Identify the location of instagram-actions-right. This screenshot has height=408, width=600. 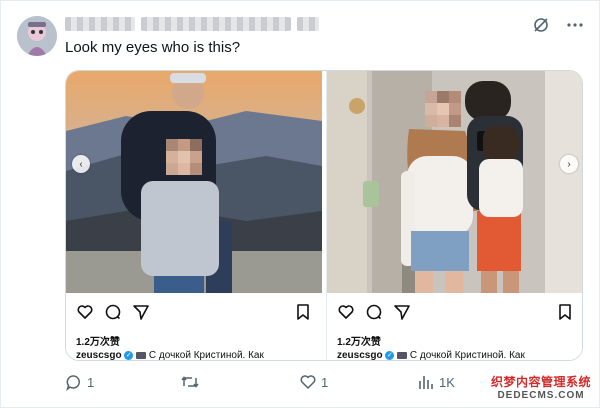
(455, 312).